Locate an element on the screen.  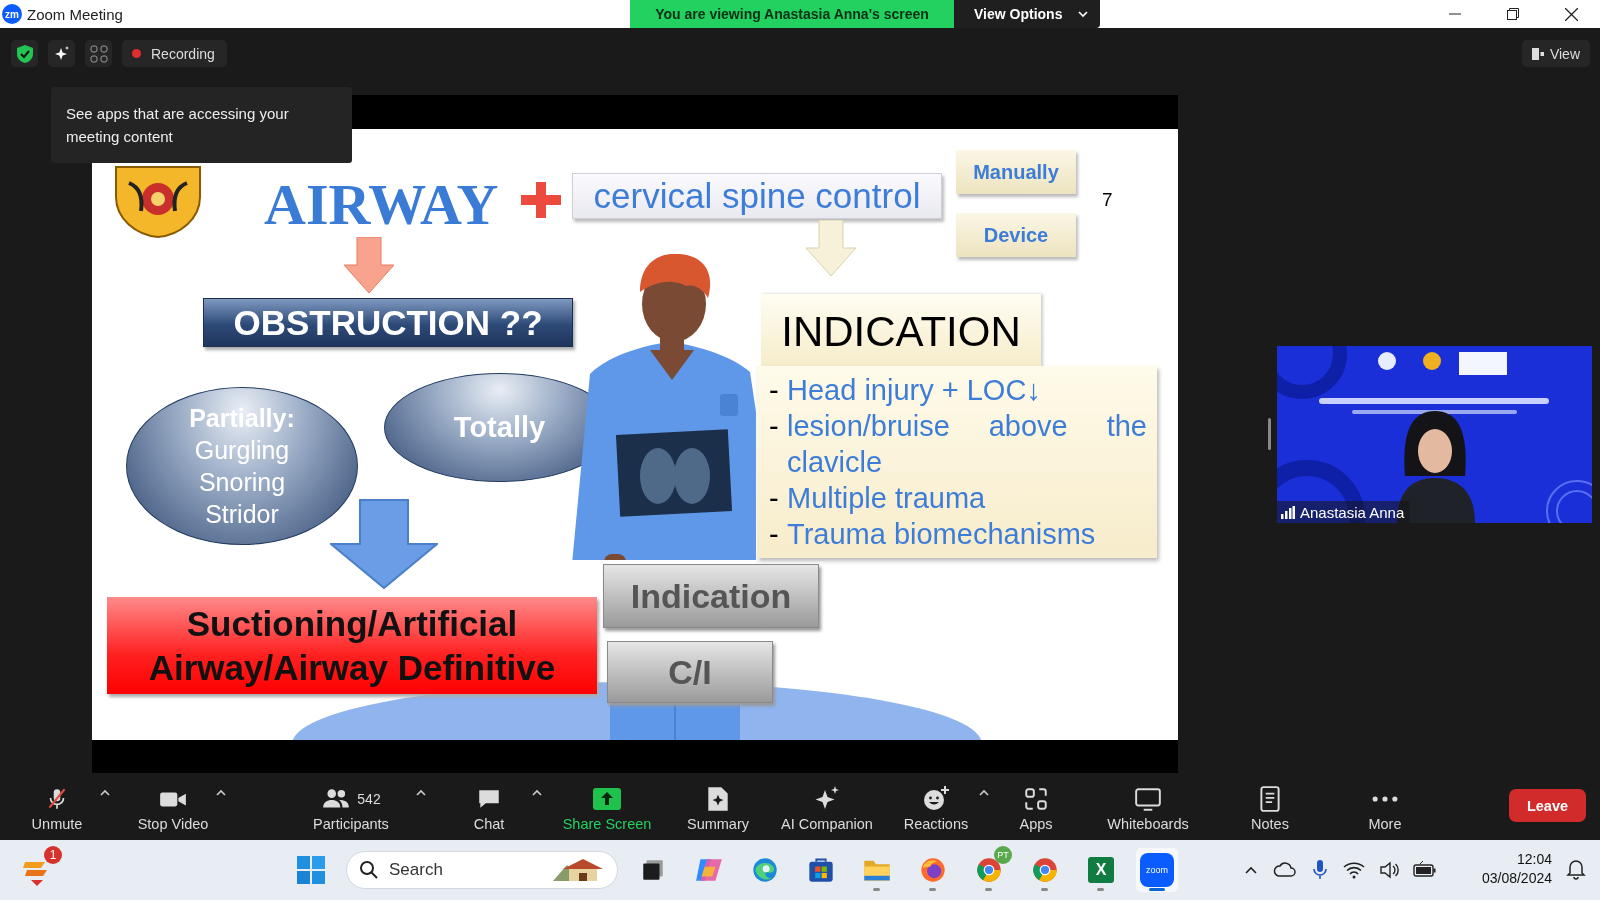
notes-icon is located at coordinates (1270, 799).